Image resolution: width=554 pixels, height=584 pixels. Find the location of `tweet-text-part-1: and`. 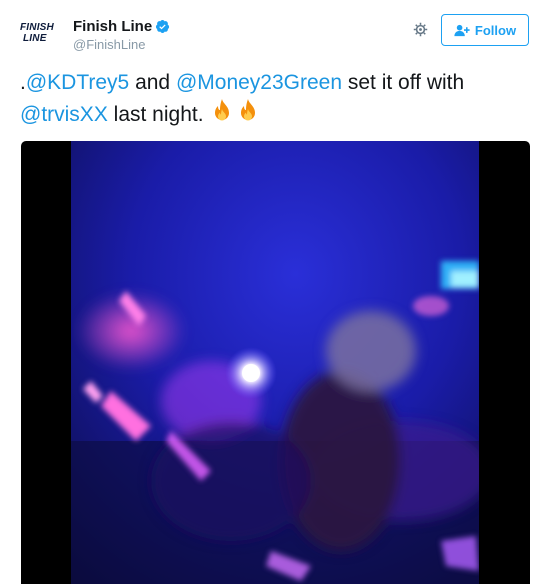

tweet-text-part-1: and is located at coordinates (152, 82).